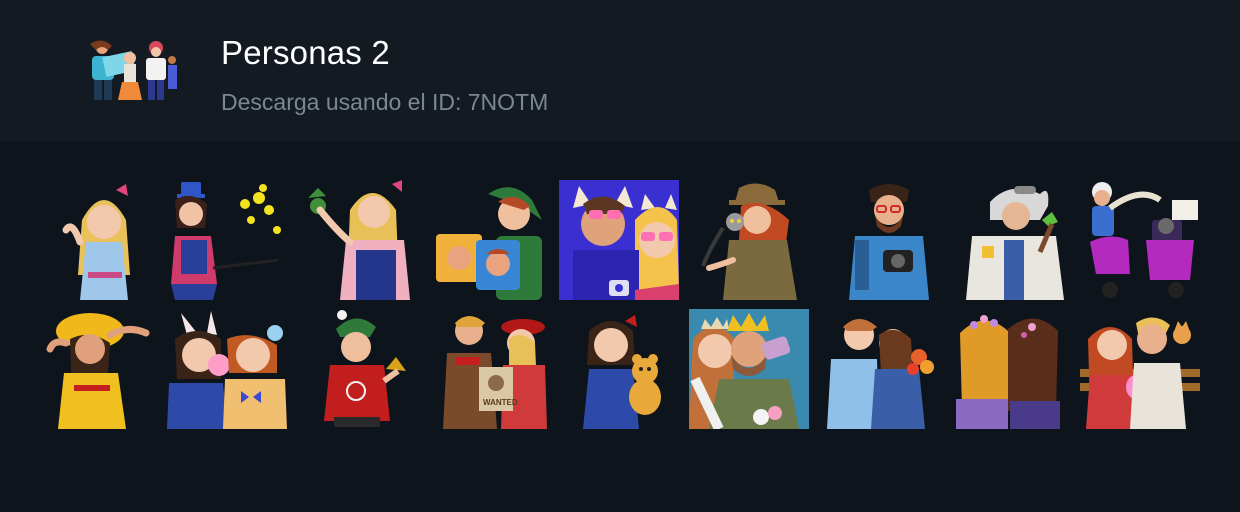  I want to click on svg-text: WANTED, so click(500, 402).